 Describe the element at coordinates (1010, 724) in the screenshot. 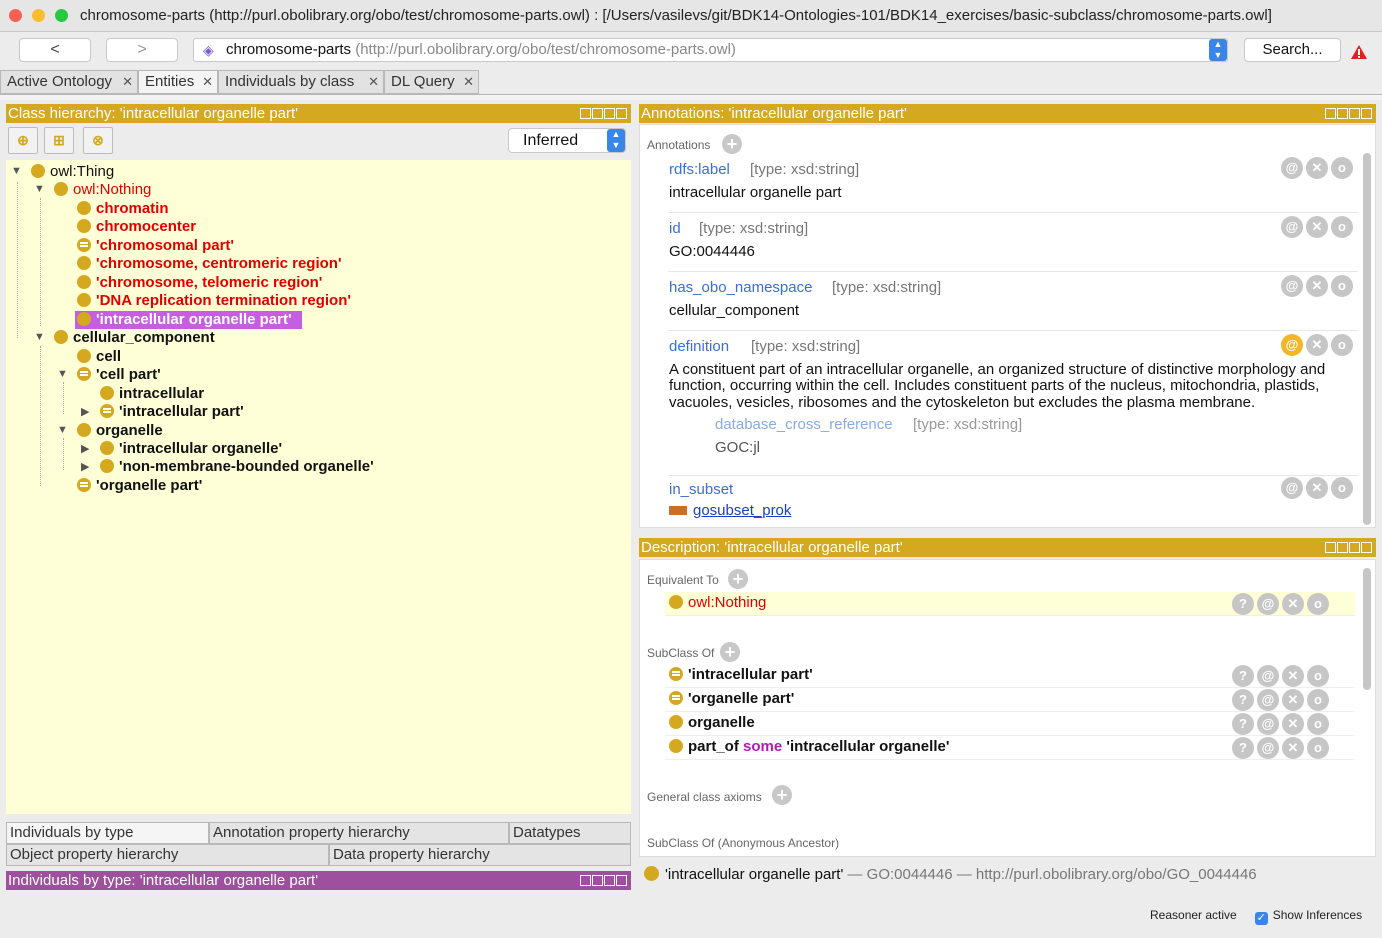

I see `subclass-axiom-row: organelle ? @ ✕ o` at that location.